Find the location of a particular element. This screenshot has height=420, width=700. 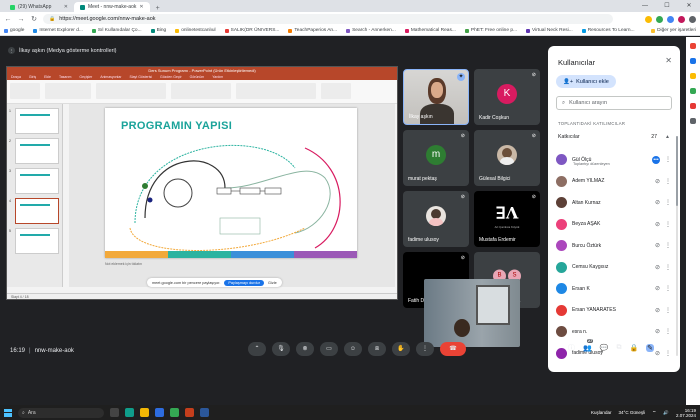

emoji-icon: ☺ is located at coordinates (353, 349).